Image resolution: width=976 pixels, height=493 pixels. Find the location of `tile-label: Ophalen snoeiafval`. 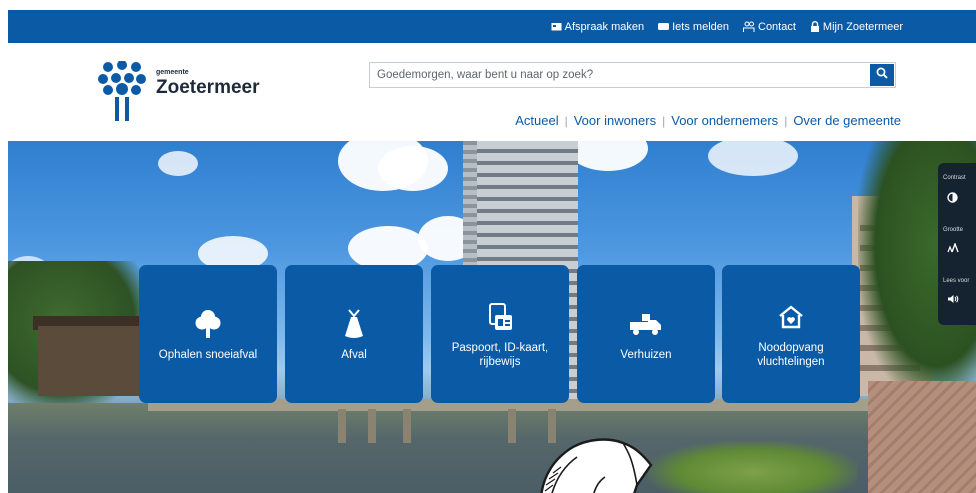

tile-label: Ophalen snoeiafval is located at coordinates (208, 355).